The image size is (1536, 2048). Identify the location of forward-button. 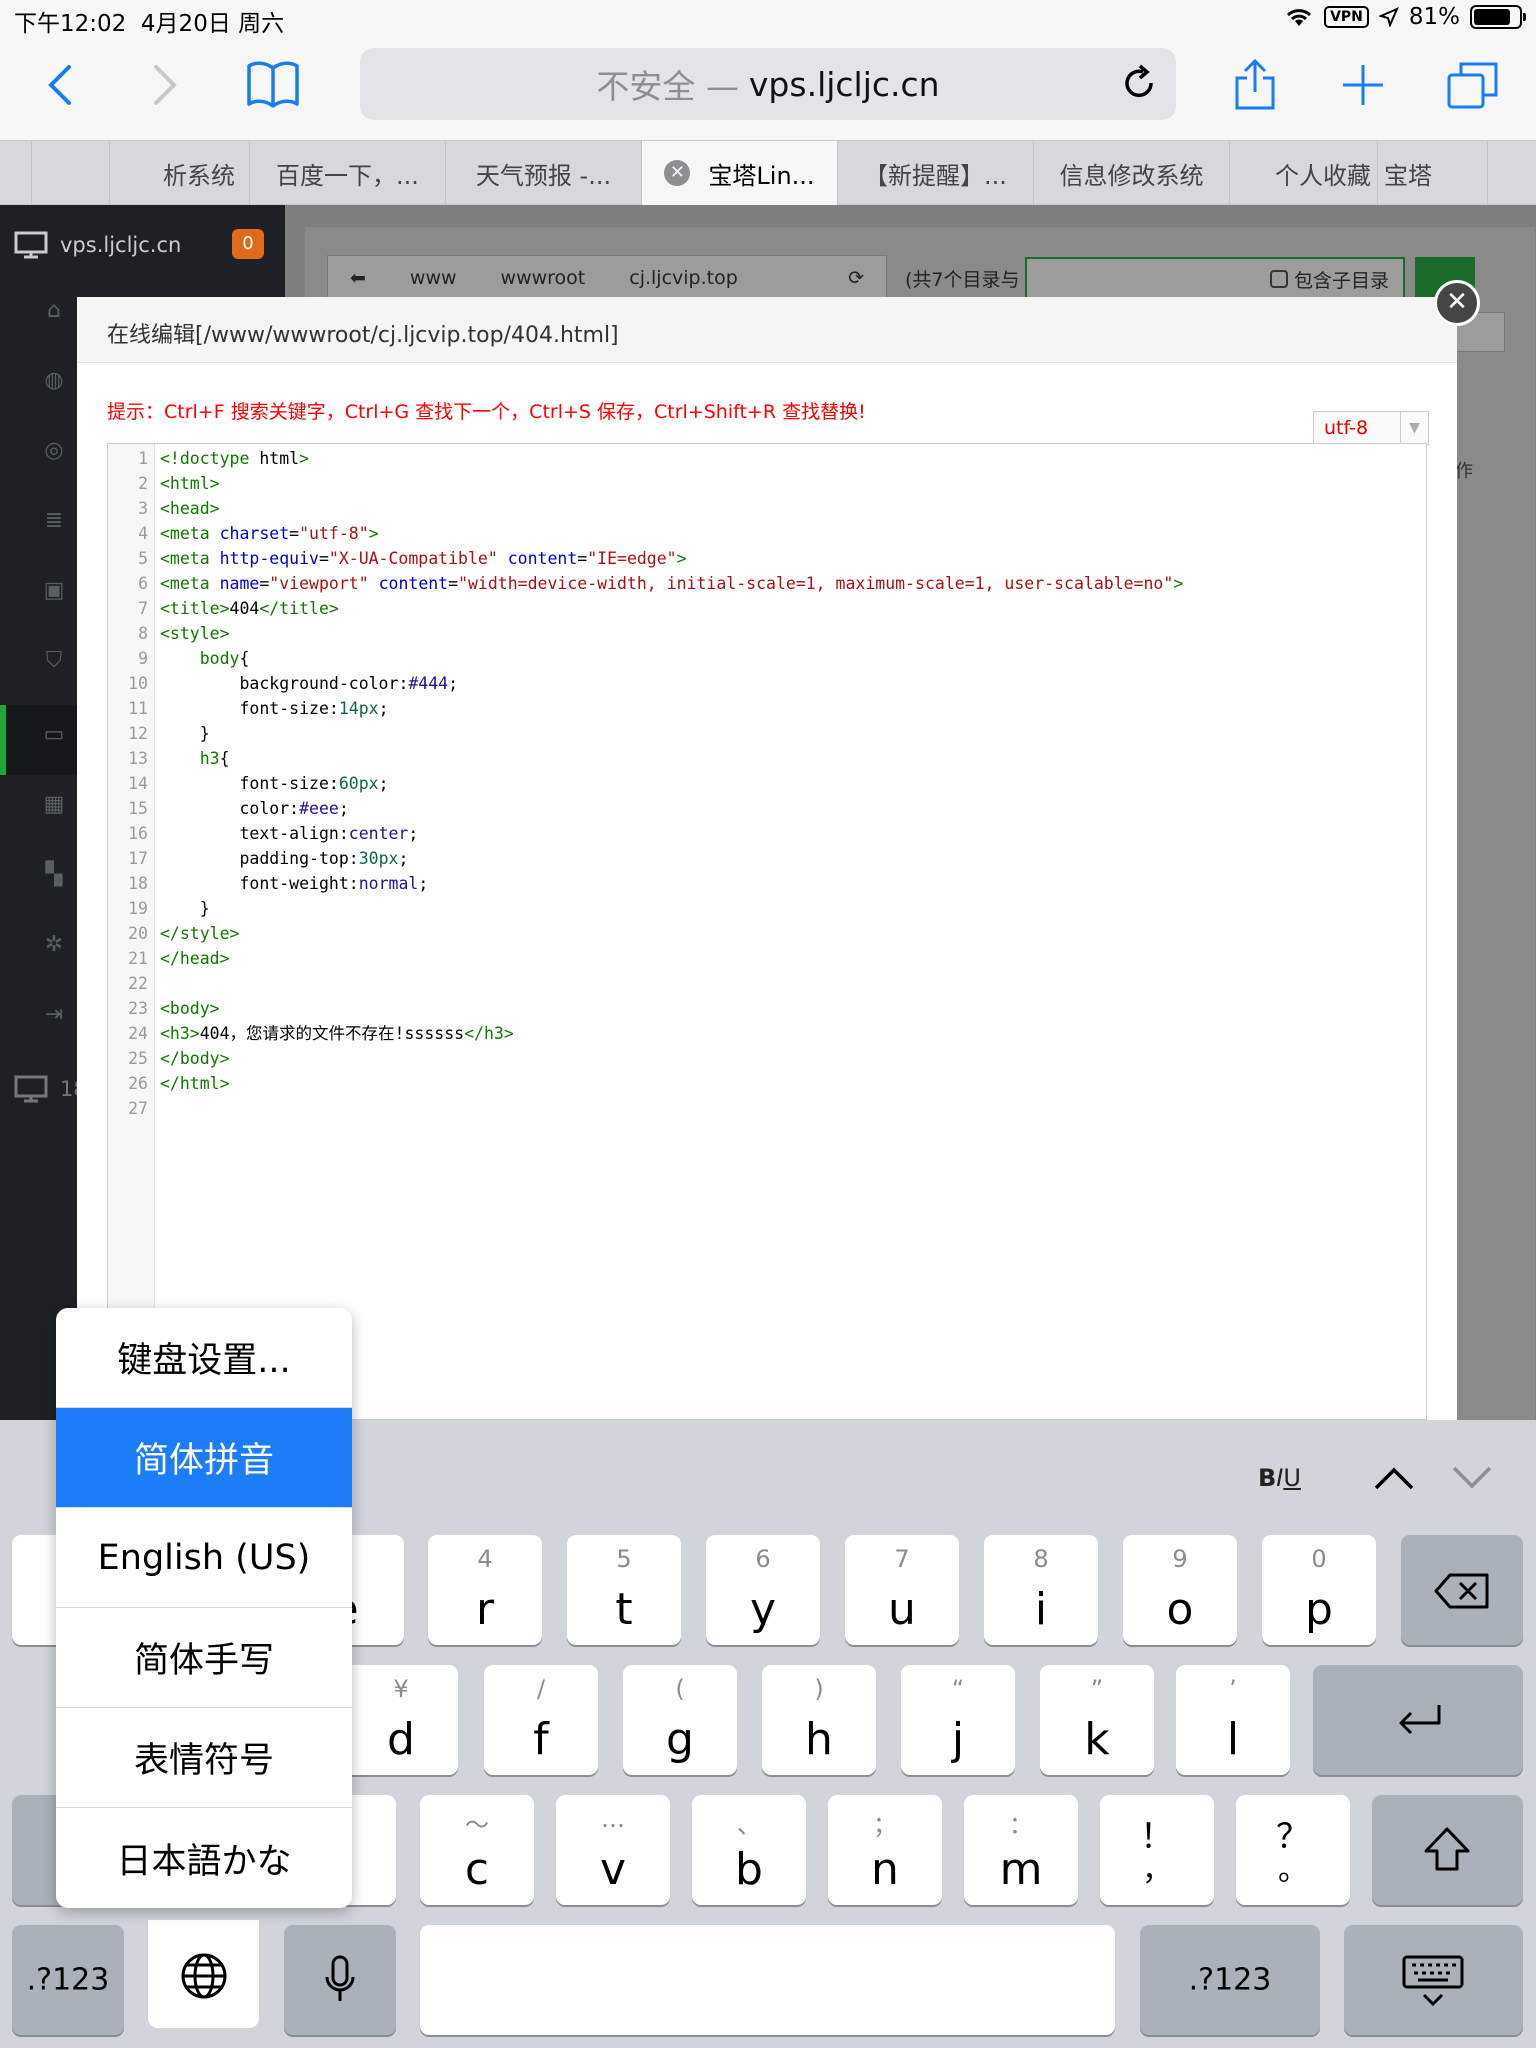
(165, 85).